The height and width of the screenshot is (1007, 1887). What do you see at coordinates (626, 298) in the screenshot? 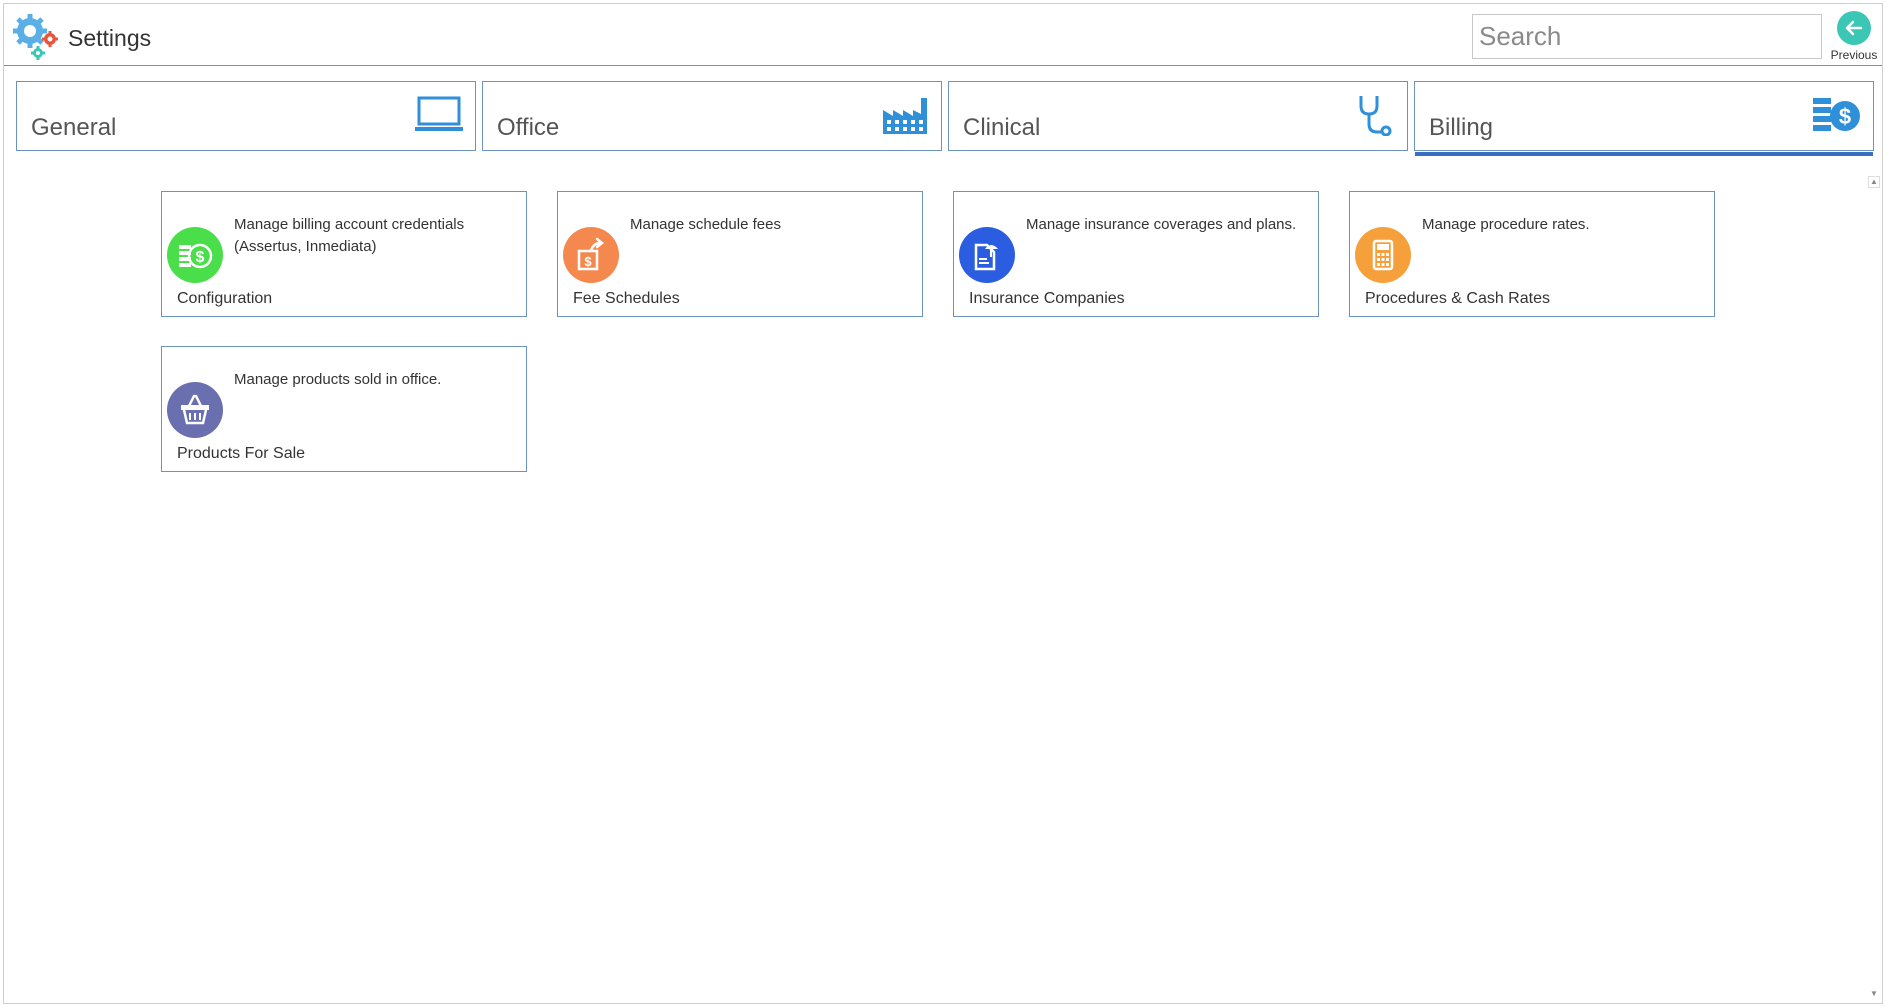
I see `card-title: Fee Schedules` at bounding box center [626, 298].